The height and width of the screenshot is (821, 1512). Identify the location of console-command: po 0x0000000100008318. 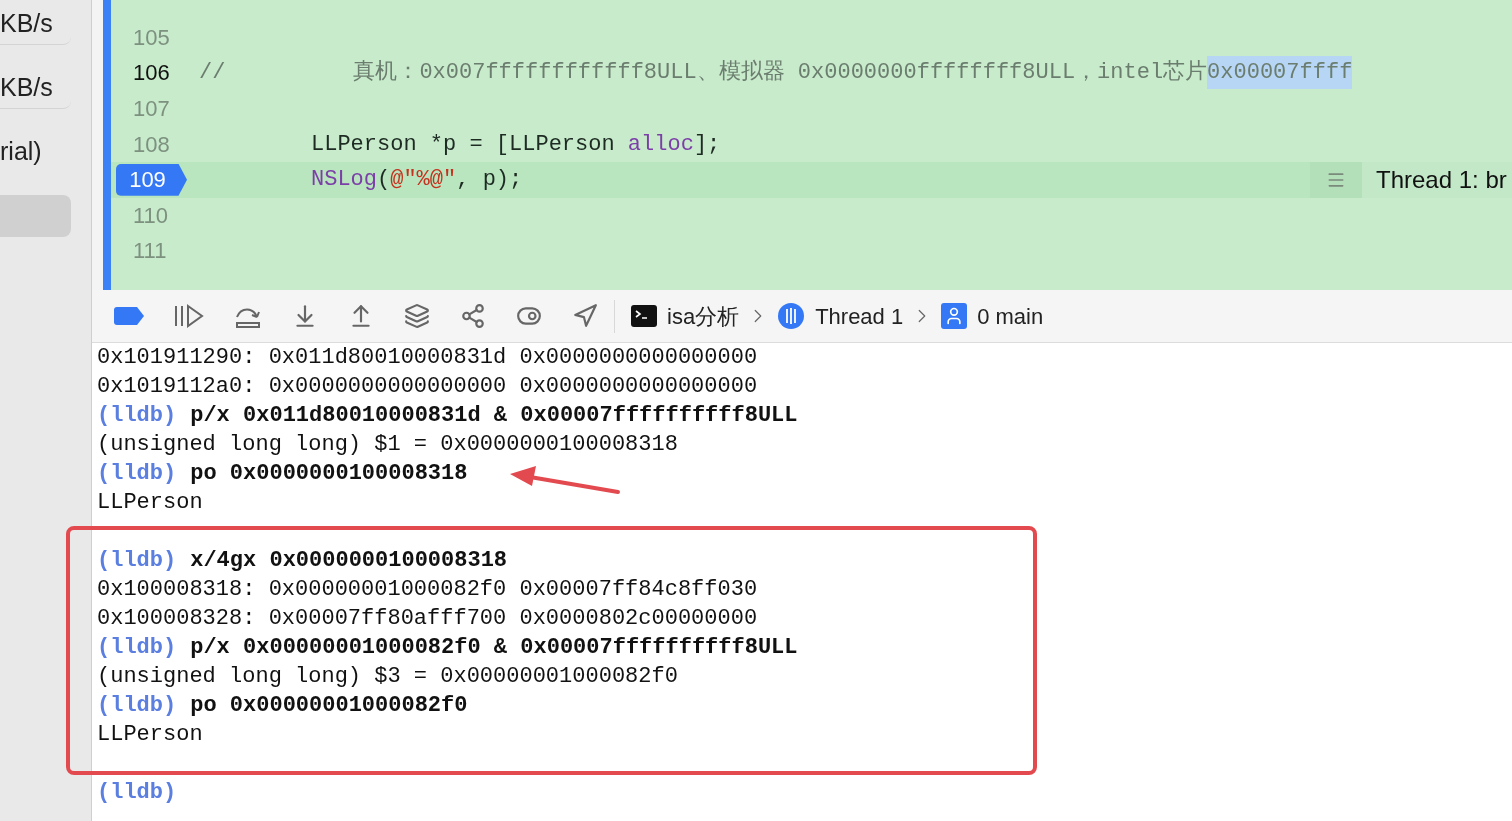
(329, 474).